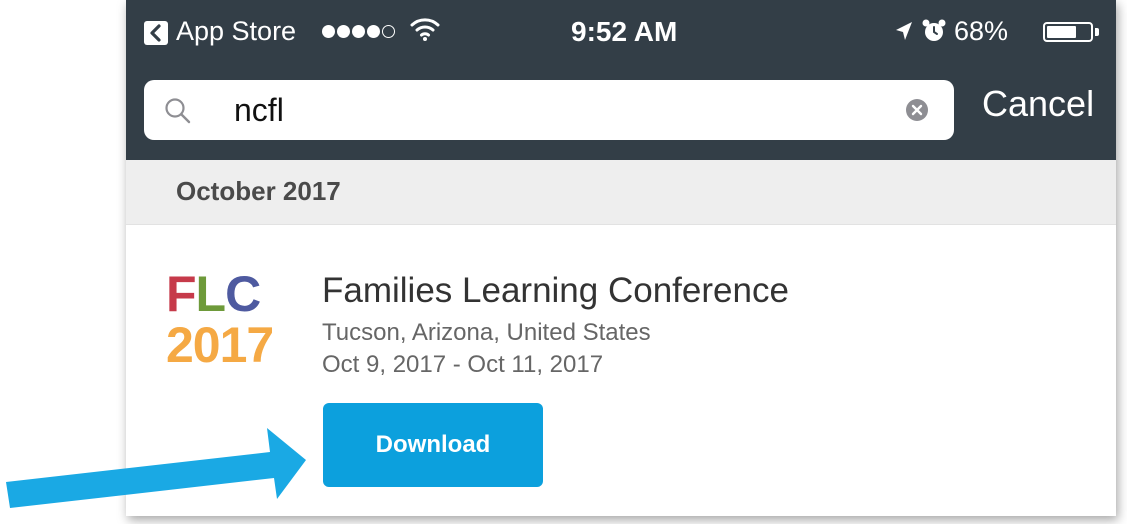  Describe the element at coordinates (433, 445) in the screenshot. I see `download-button: Download` at that location.